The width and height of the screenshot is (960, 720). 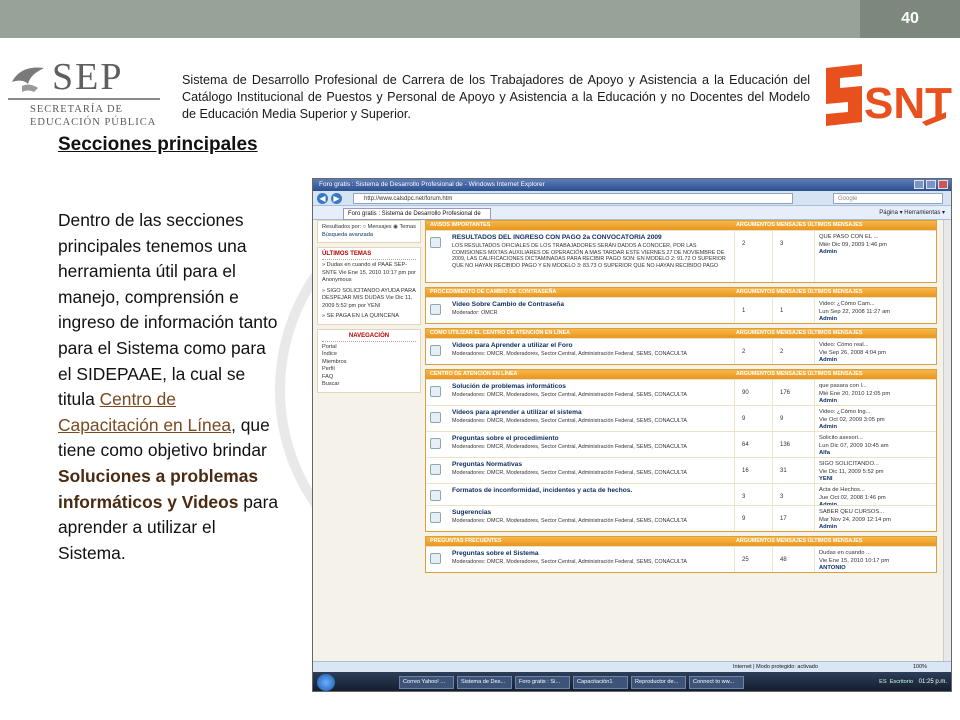 What do you see at coordinates (600, 682) in the screenshot?
I see `taskbar-task: Capacitación1` at bounding box center [600, 682].